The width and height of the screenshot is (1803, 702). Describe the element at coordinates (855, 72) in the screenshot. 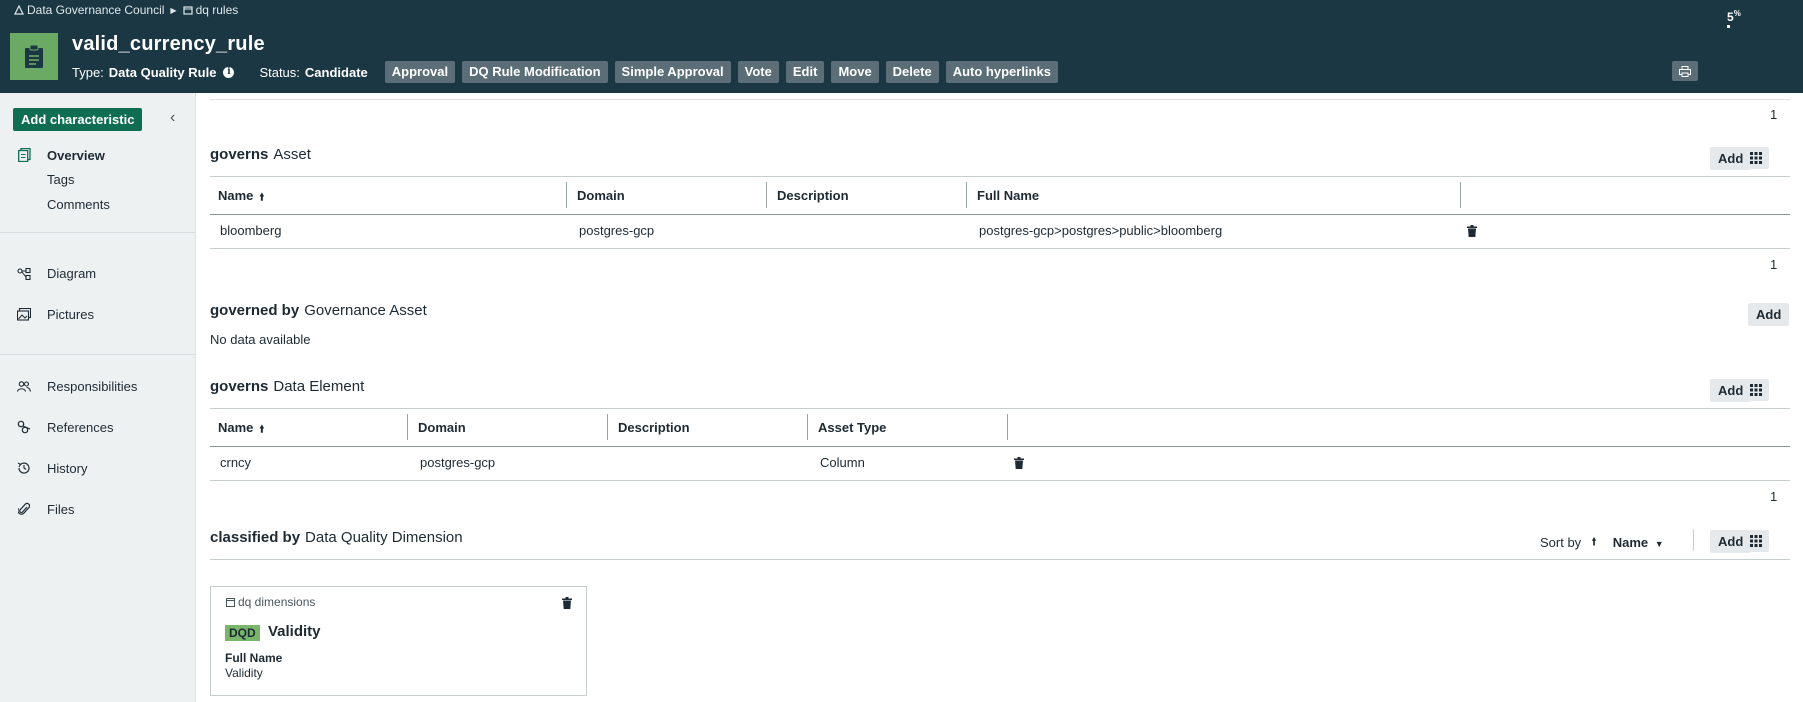

I see `move-button: Move` at that location.